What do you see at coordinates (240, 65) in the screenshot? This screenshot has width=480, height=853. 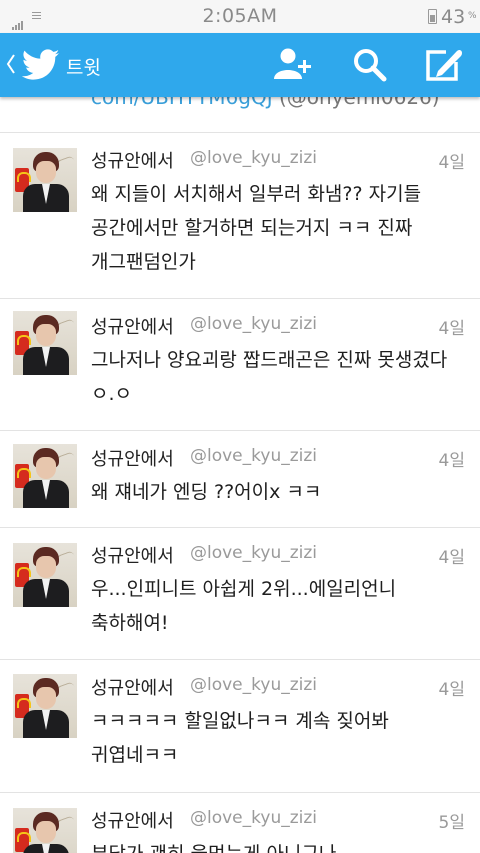 I see `action-bar: 트윗` at bounding box center [240, 65].